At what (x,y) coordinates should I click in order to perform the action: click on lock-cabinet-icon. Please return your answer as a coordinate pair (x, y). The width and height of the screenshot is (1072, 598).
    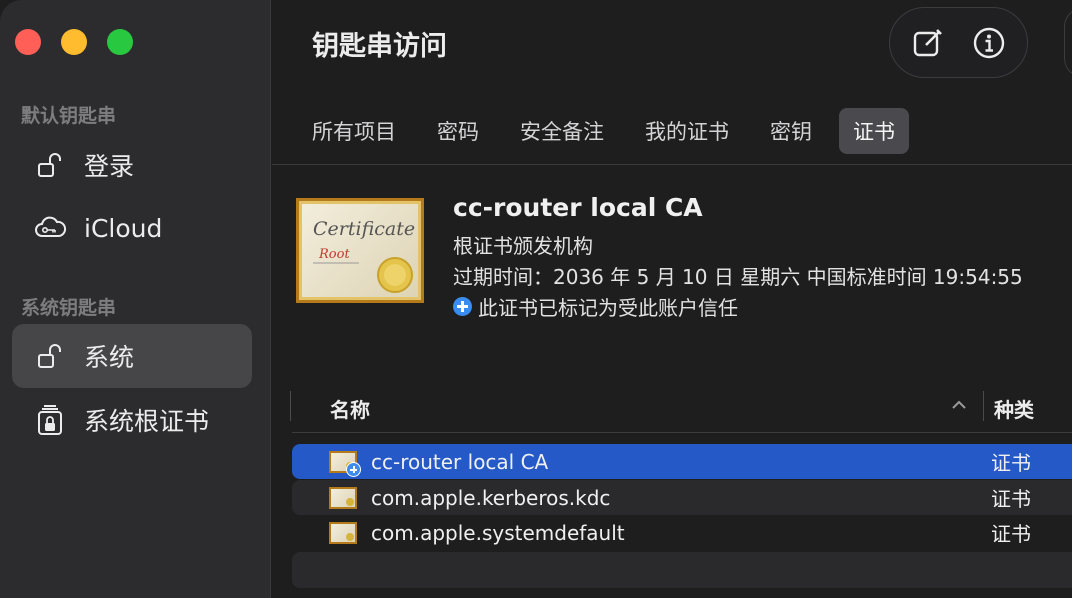
    Looking at the image, I should click on (50, 420).